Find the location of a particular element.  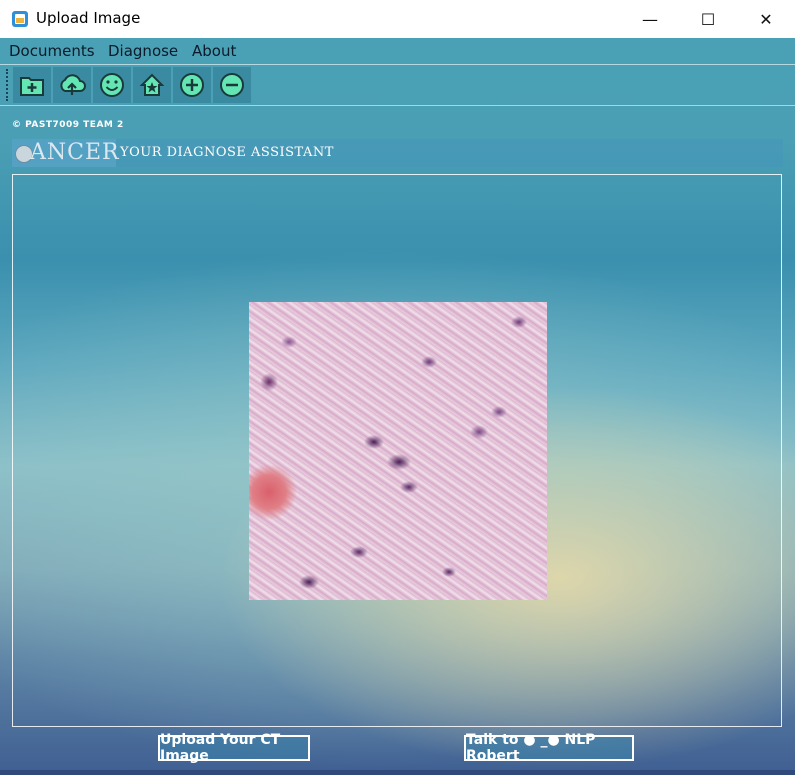

window-title: Upload Image is located at coordinates (88, 18).